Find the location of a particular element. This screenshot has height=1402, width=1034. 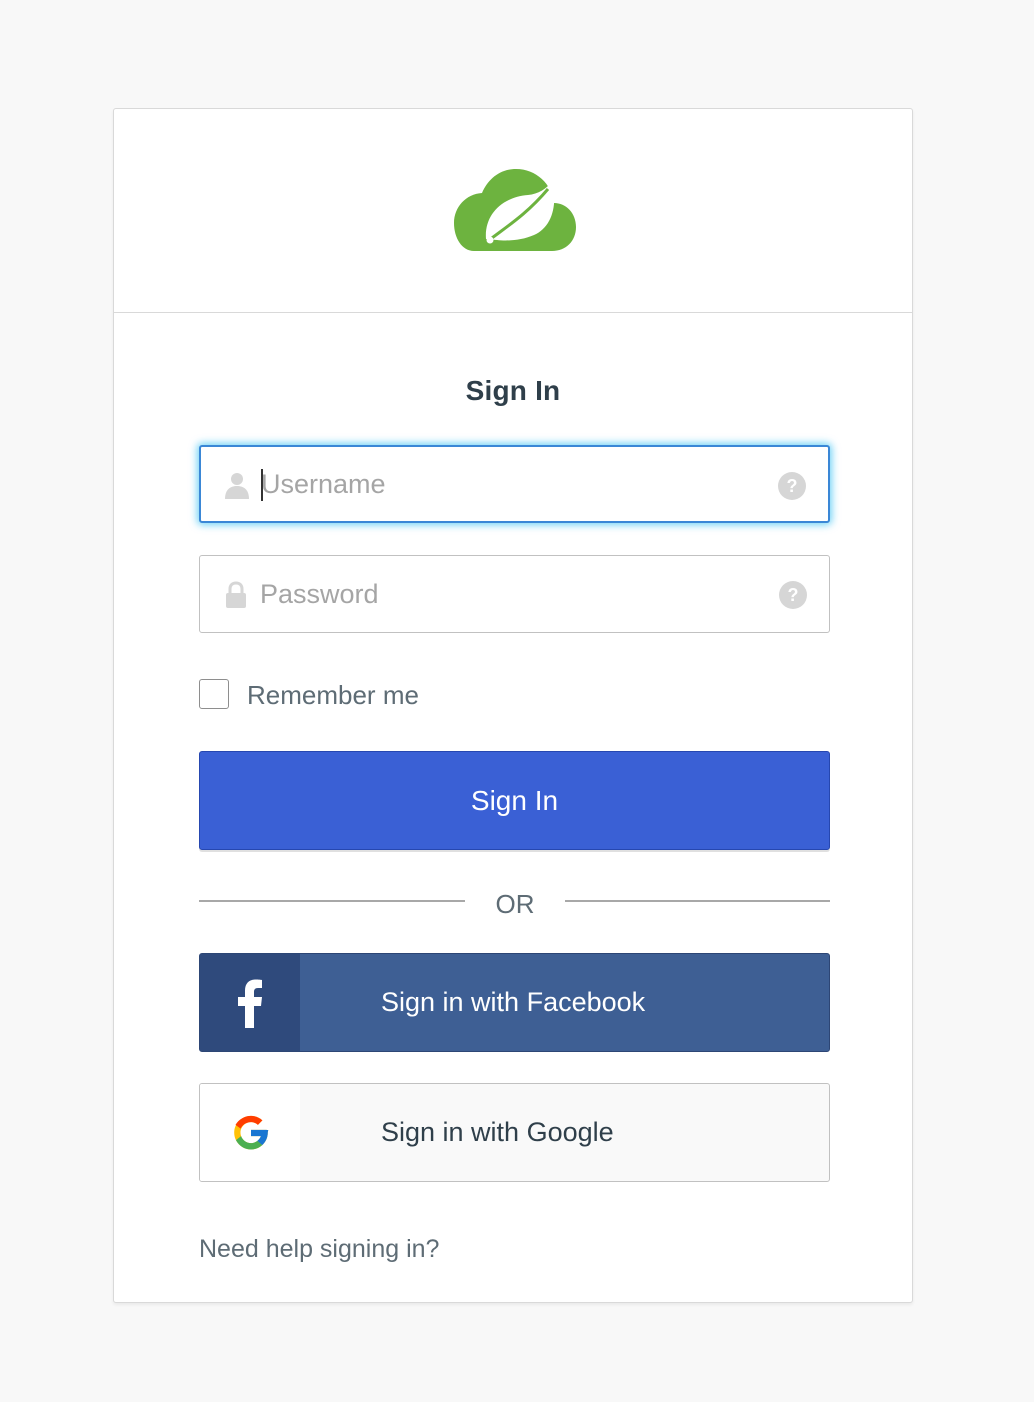

username-field: ? is located at coordinates (514, 484).